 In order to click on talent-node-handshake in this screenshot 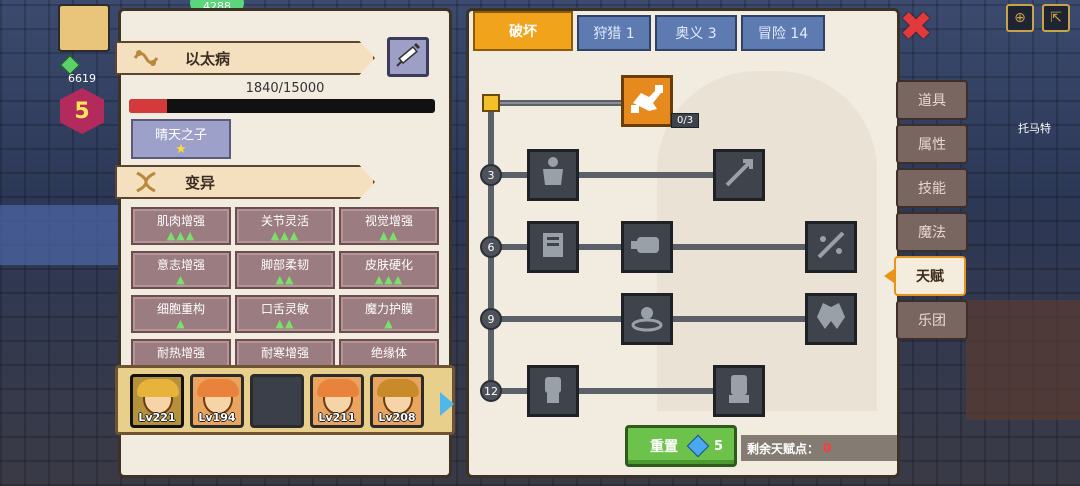, I will do `click(647, 101)`.